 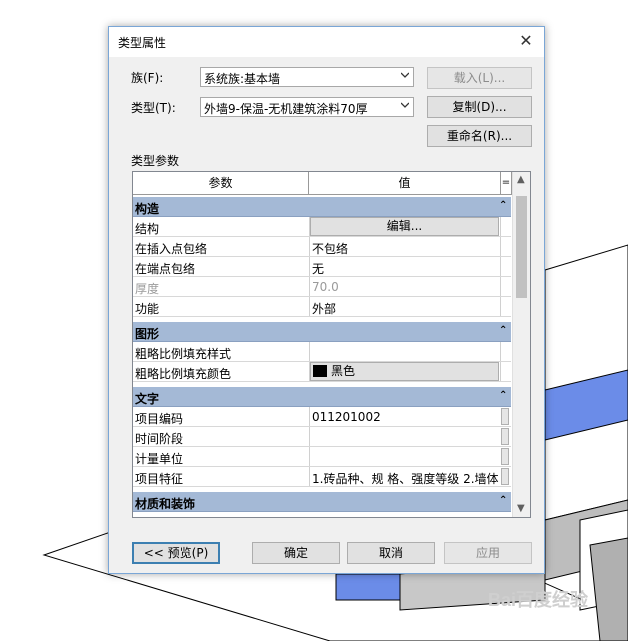 What do you see at coordinates (147, 209) in the screenshot?
I see `group-name: 构造` at bounding box center [147, 209].